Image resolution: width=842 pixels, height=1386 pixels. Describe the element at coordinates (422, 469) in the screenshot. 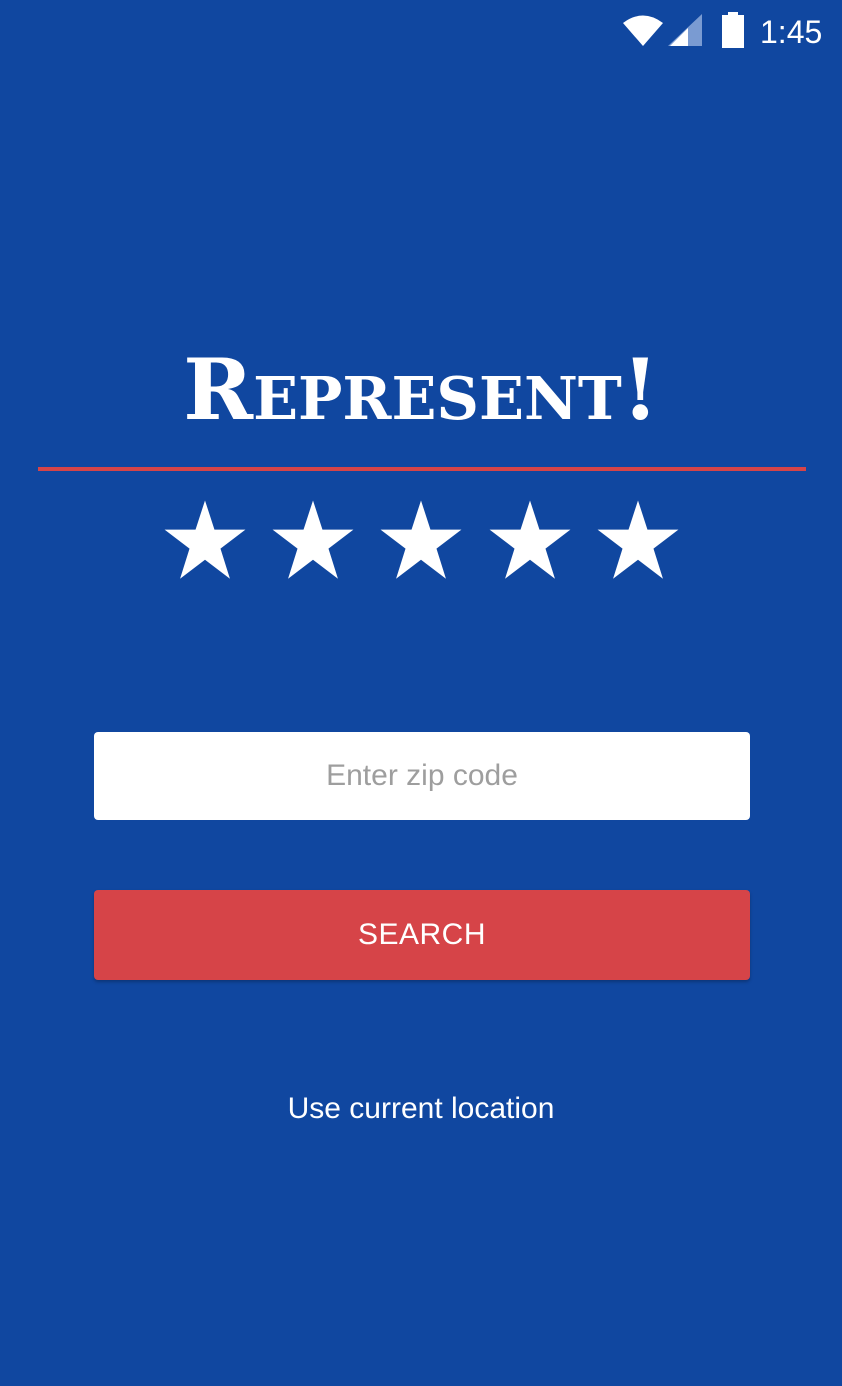

I see `title-divider` at that location.